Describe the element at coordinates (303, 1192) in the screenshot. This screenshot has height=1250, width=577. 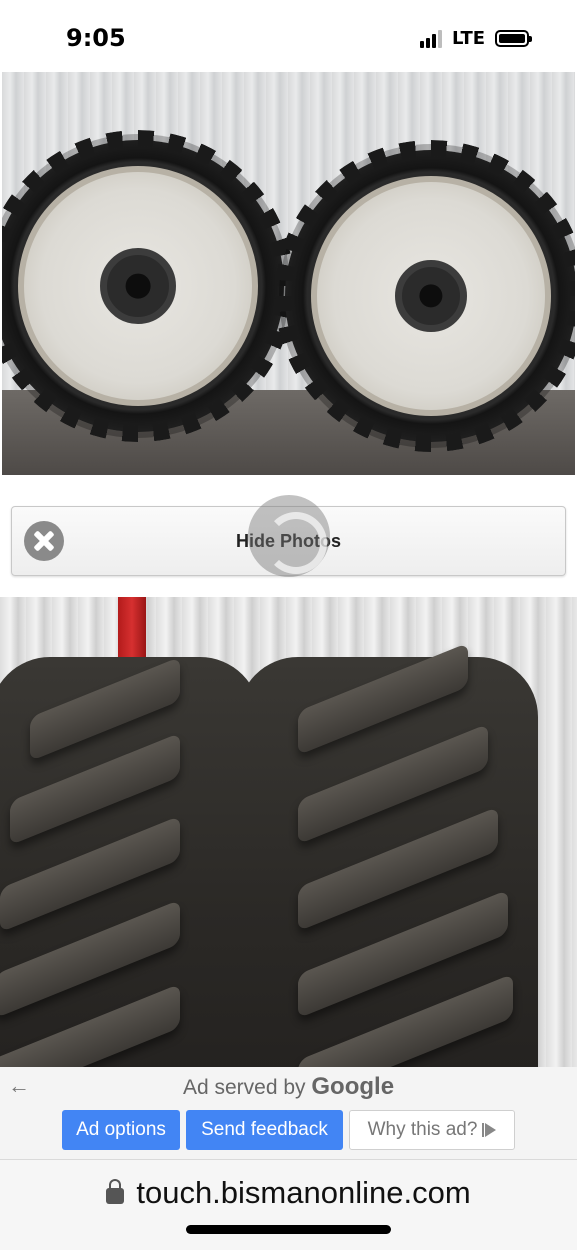
I see `url-text: touch.bismanonline.com` at that location.